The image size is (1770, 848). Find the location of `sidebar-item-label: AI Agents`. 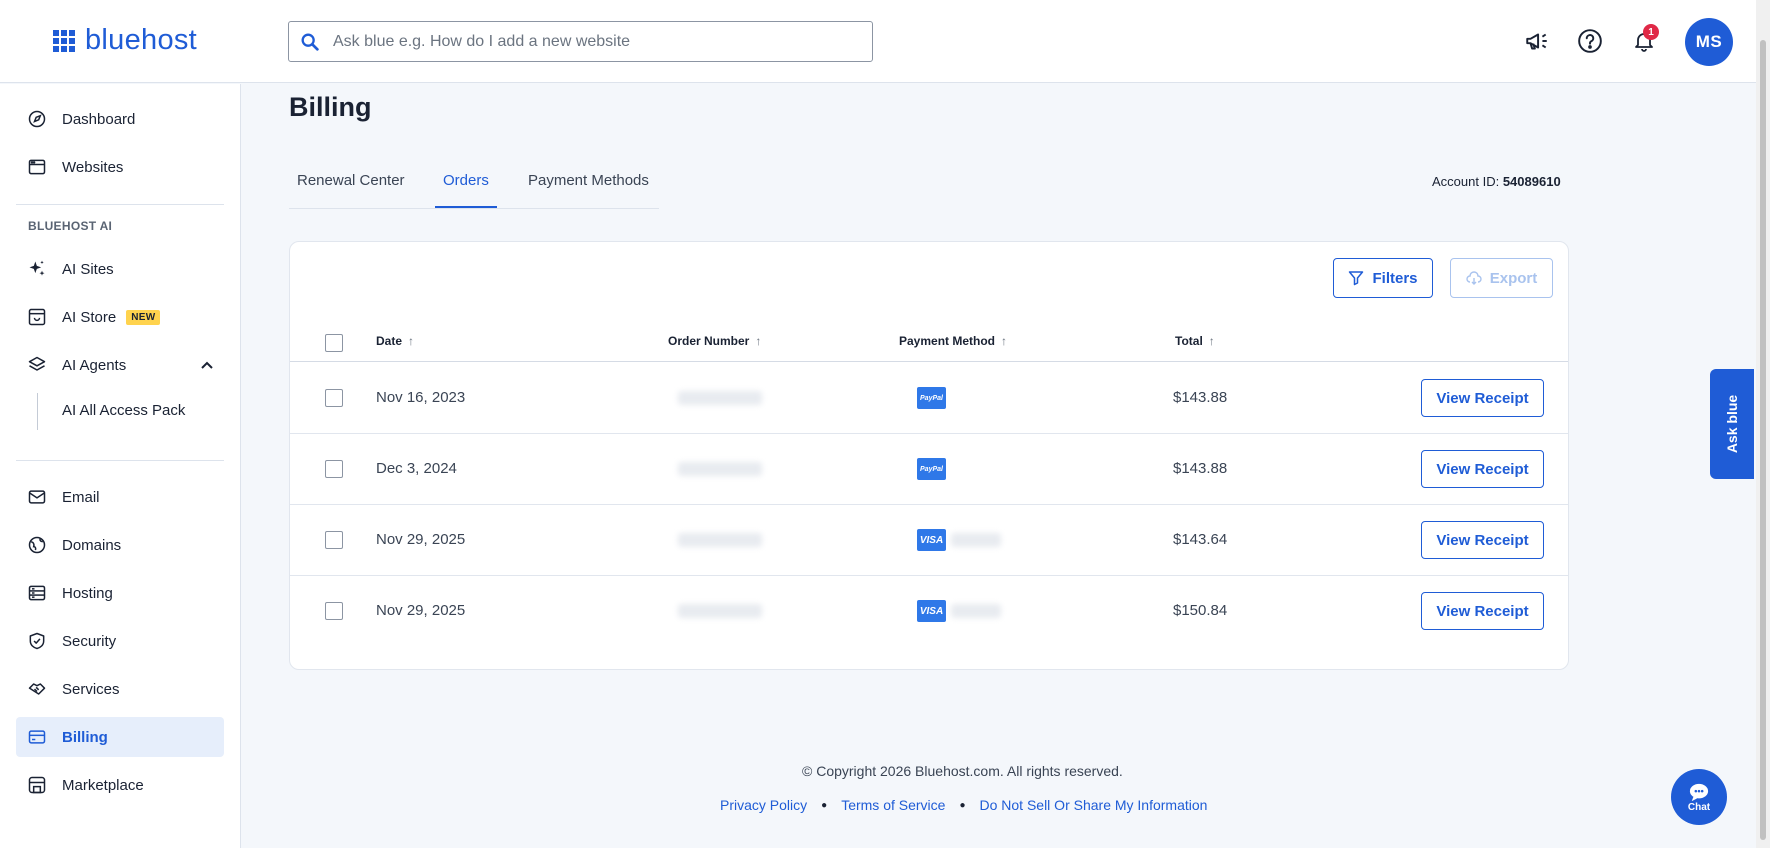

sidebar-item-label: AI Agents is located at coordinates (94, 365).